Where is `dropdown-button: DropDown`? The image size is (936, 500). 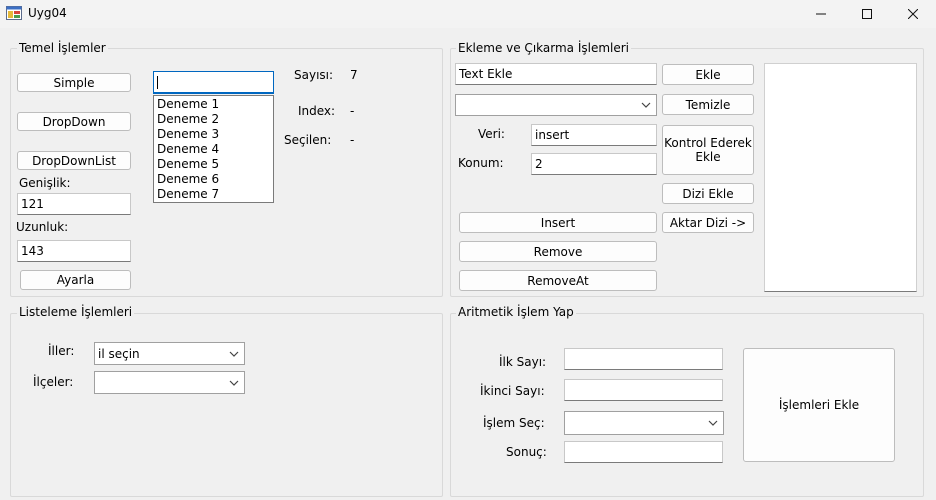 dropdown-button: DropDown is located at coordinates (74, 121).